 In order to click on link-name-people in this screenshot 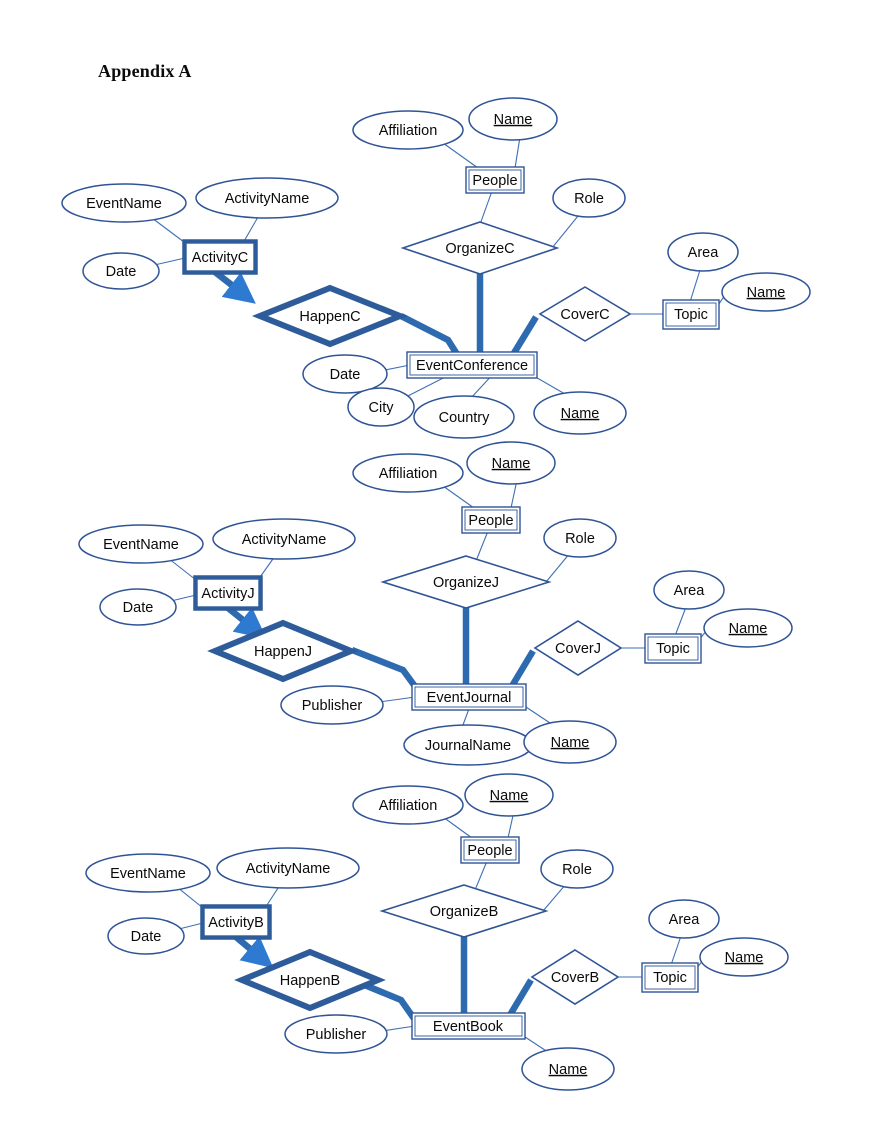, I will do `click(517, 152)`.